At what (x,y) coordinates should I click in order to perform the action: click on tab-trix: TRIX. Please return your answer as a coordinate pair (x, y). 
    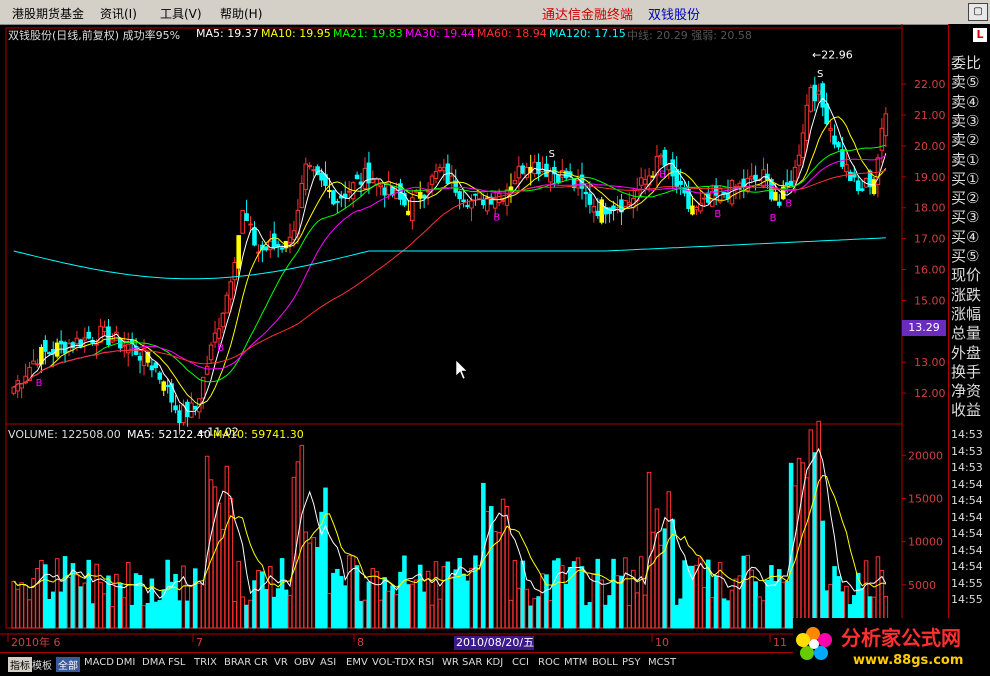
    Looking at the image, I should click on (205, 662).